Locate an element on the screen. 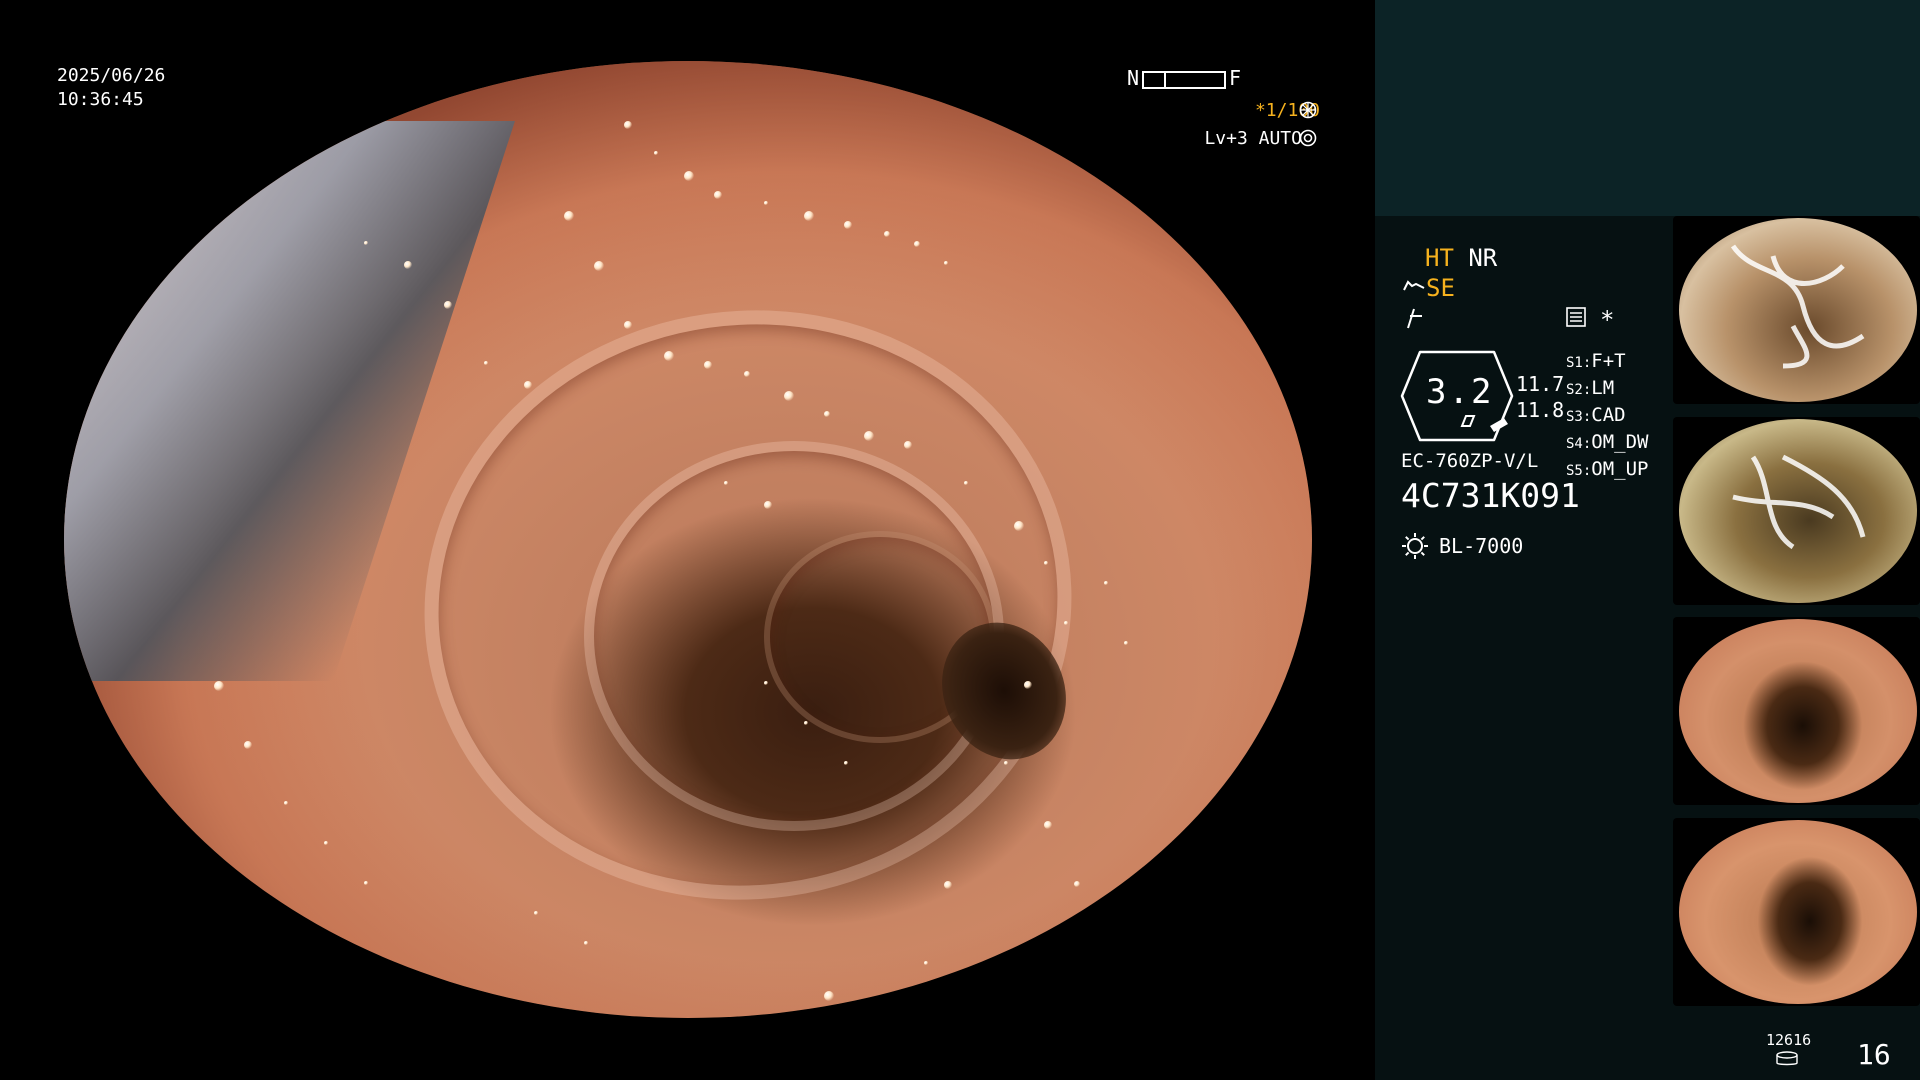 This screenshot has width=1920, height=1080. light-source-icon is located at coordinates (1415, 546).